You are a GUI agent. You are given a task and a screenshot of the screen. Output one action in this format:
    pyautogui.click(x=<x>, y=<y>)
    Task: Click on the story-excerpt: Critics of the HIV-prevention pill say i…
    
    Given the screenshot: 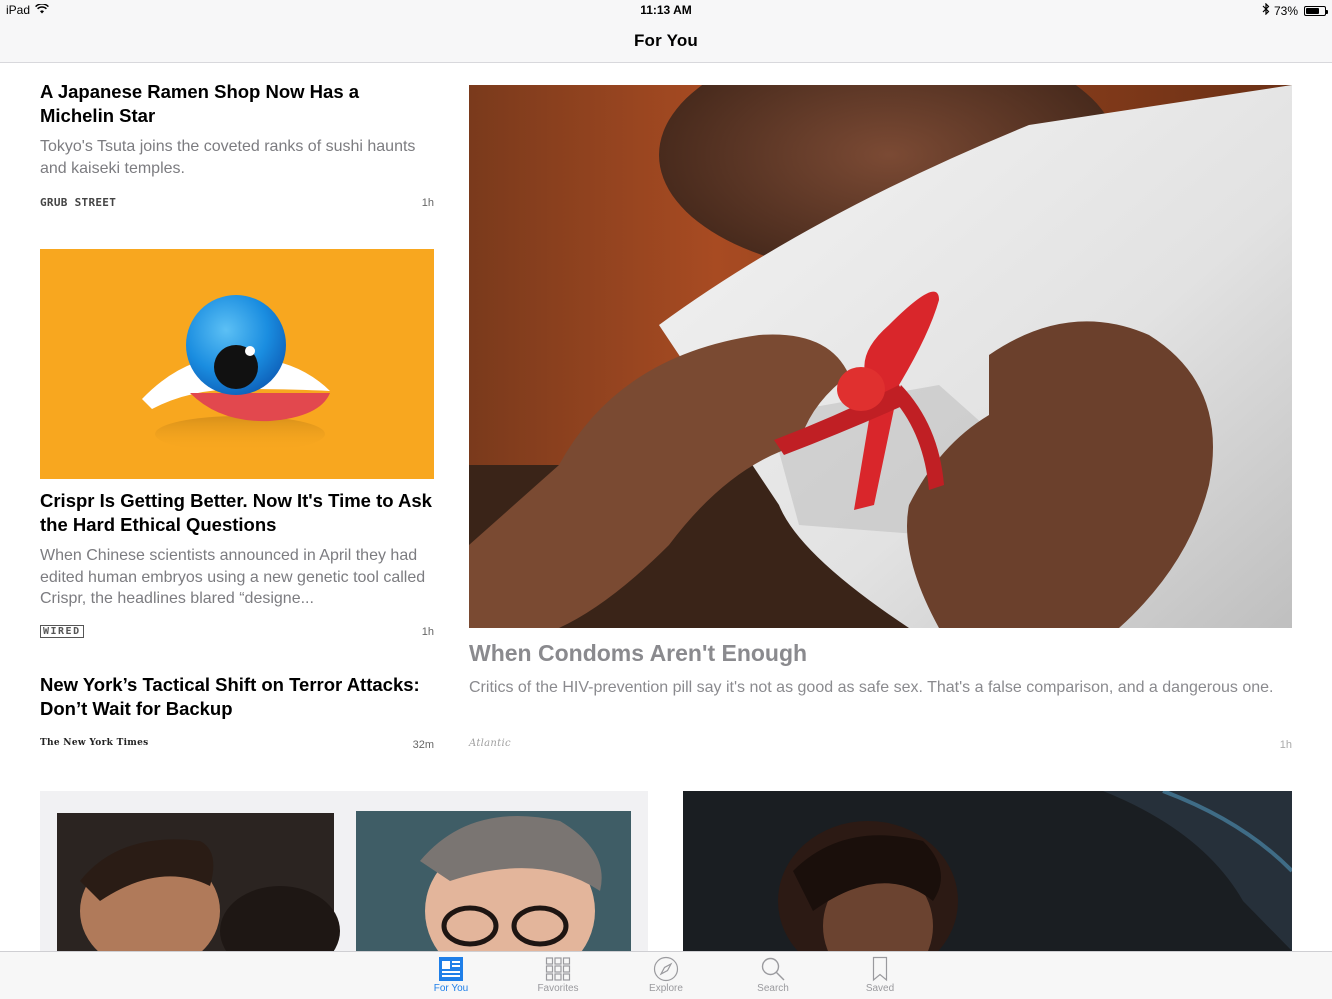 What is the action you would take?
    pyautogui.click(x=871, y=687)
    